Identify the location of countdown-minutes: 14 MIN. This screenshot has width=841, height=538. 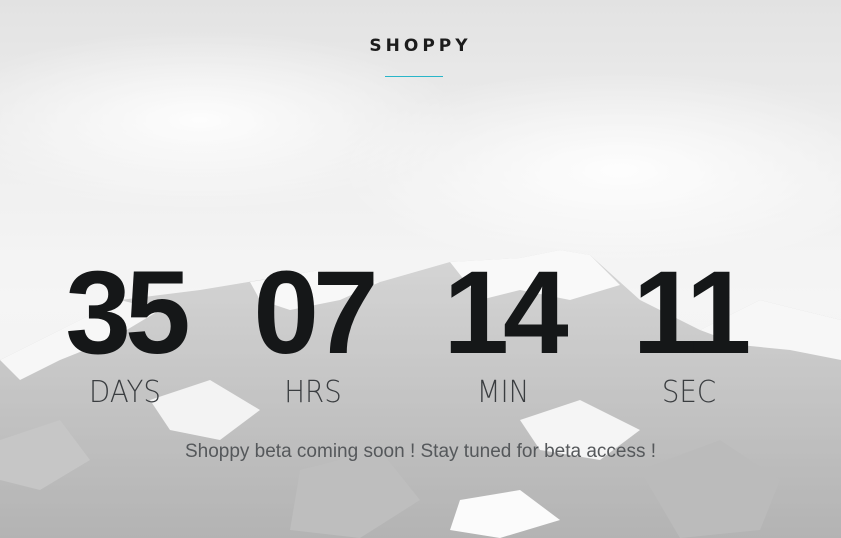
(503, 332).